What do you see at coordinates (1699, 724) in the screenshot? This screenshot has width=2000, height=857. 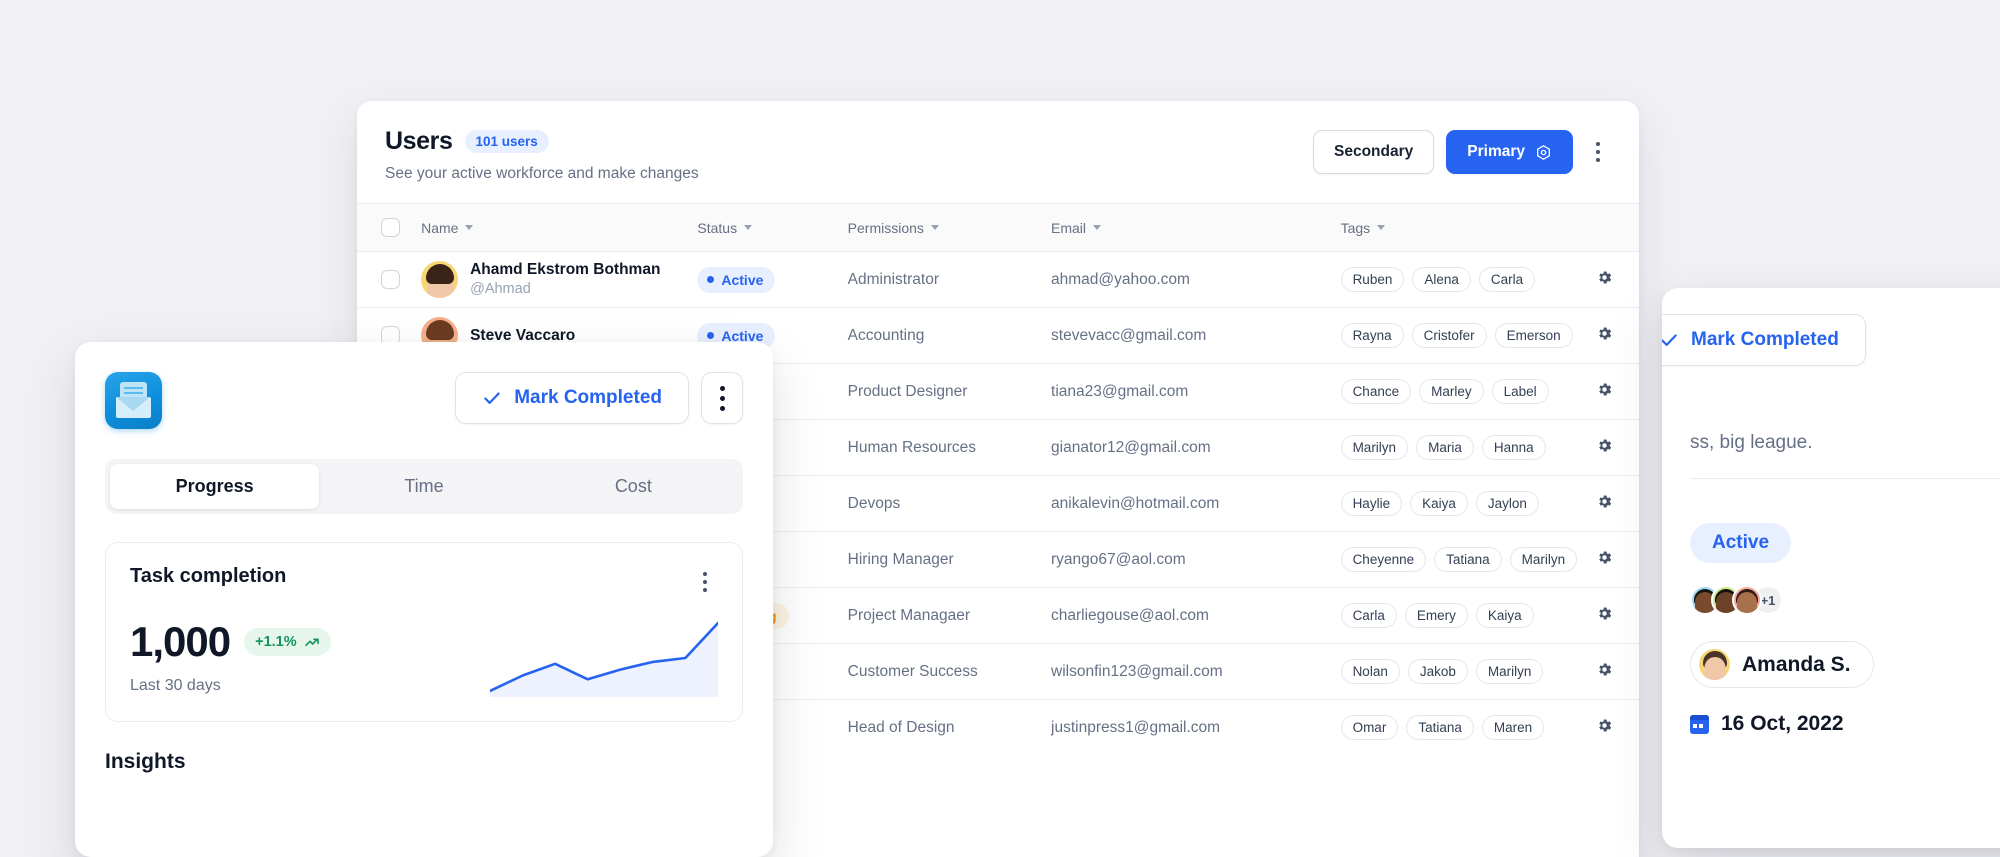 I see `calendar-icon` at bounding box center [1699, 724].